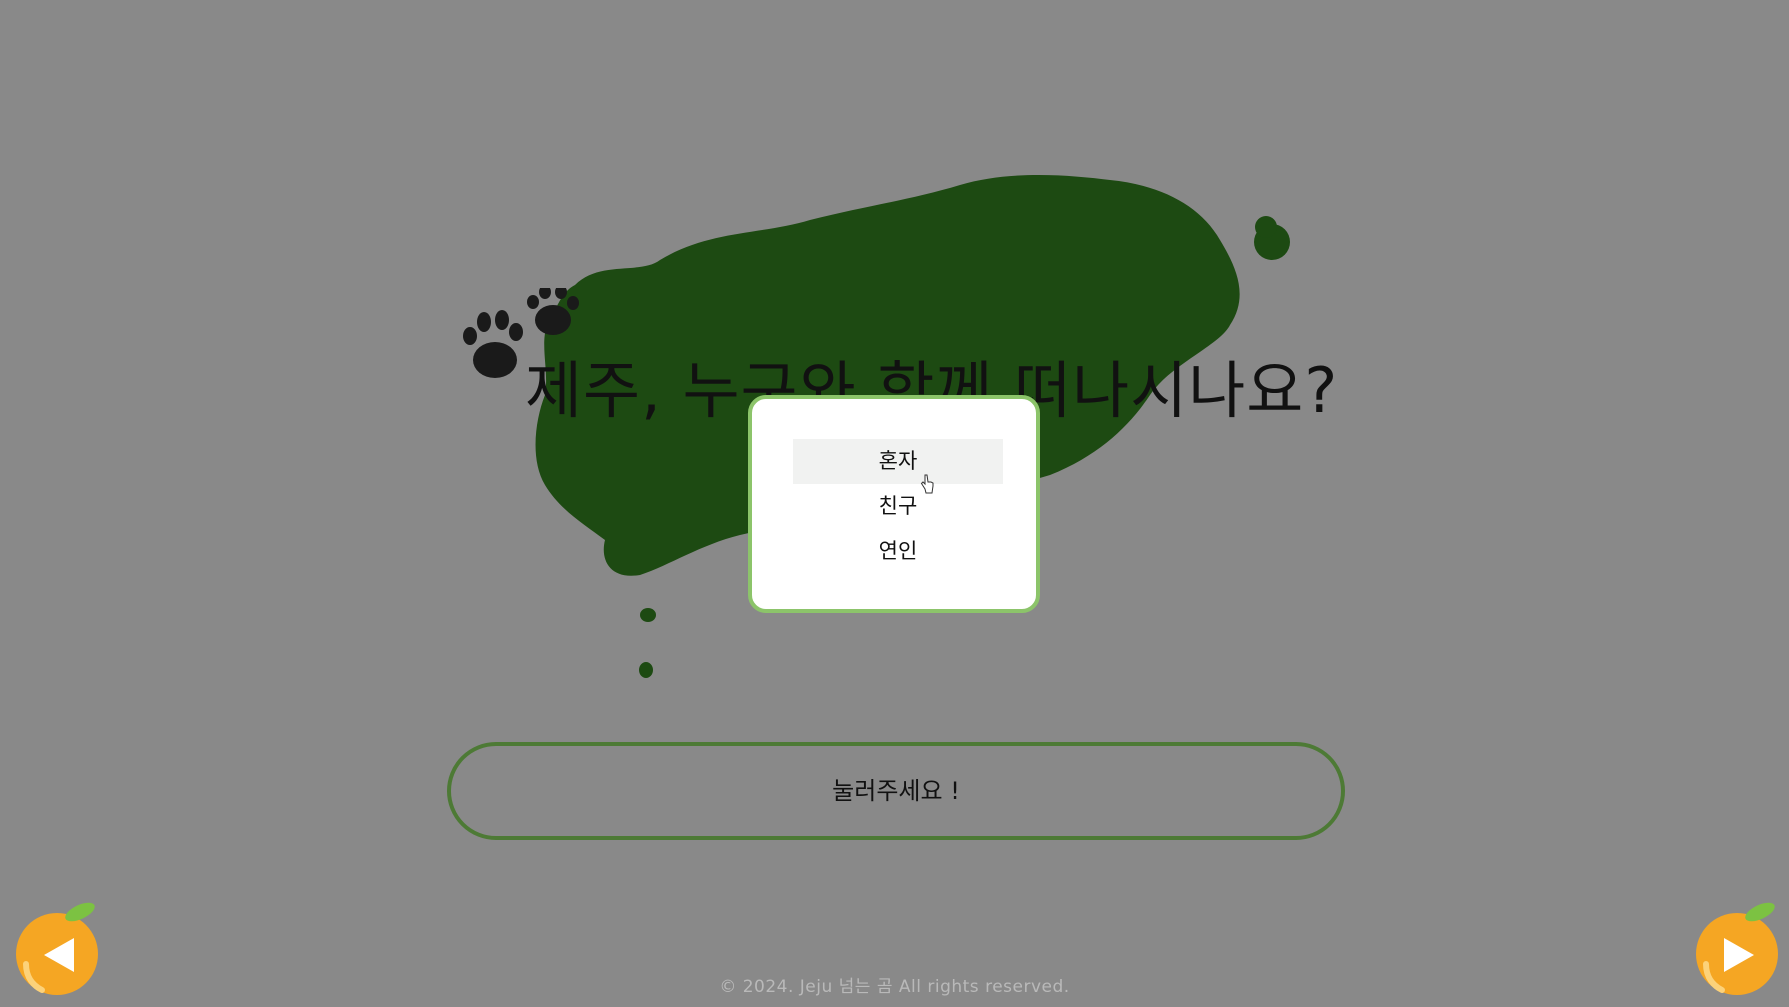 This screenshot has height=1007, width=1789. What do you see at coordinates (896, 791) in the screenshot?
I see `submit-button: 눌러주세요 !` at bounding box center [896, 791].